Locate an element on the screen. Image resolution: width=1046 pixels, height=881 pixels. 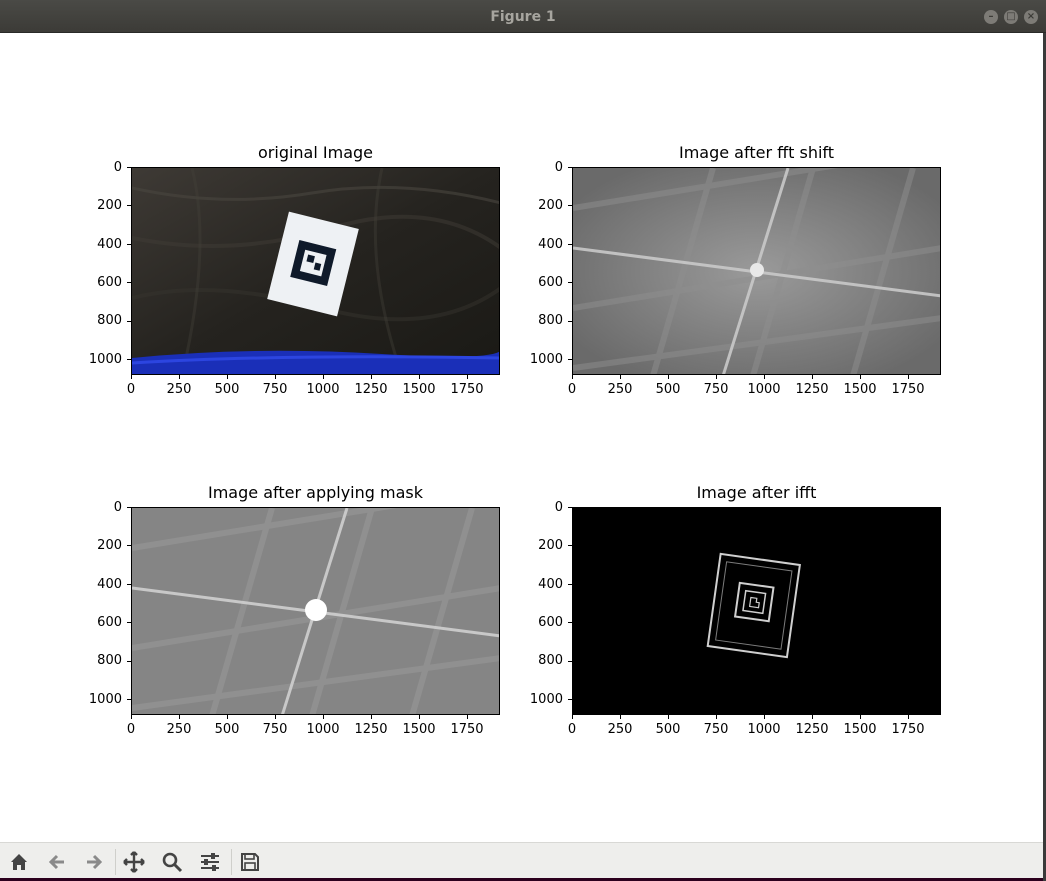
pan-icon is located at coordinates (134, 862).